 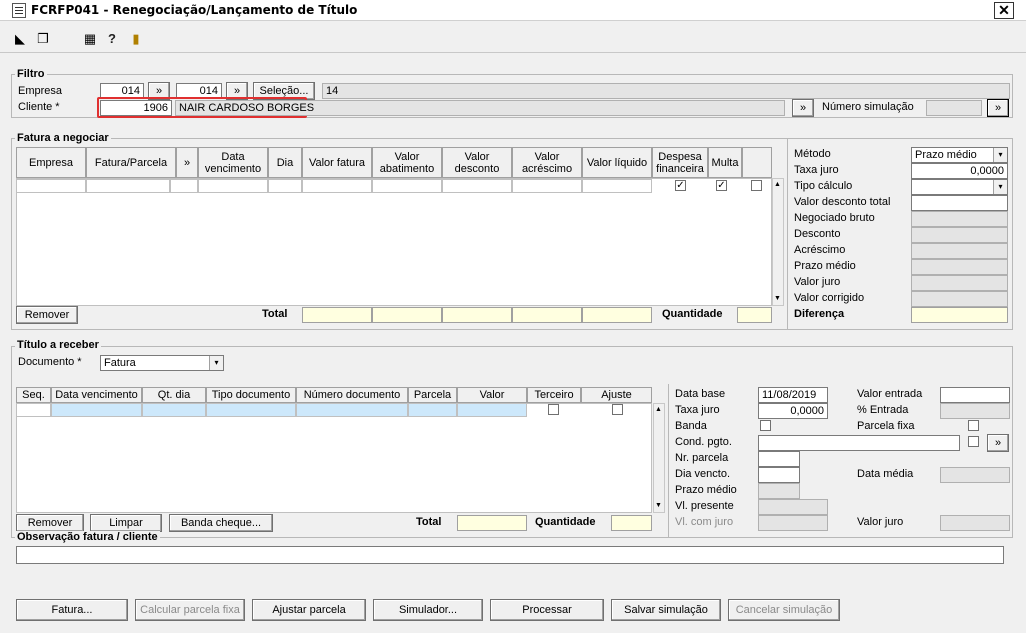 I want to click on numero-simulacao-input, so click(x=954, y=108).